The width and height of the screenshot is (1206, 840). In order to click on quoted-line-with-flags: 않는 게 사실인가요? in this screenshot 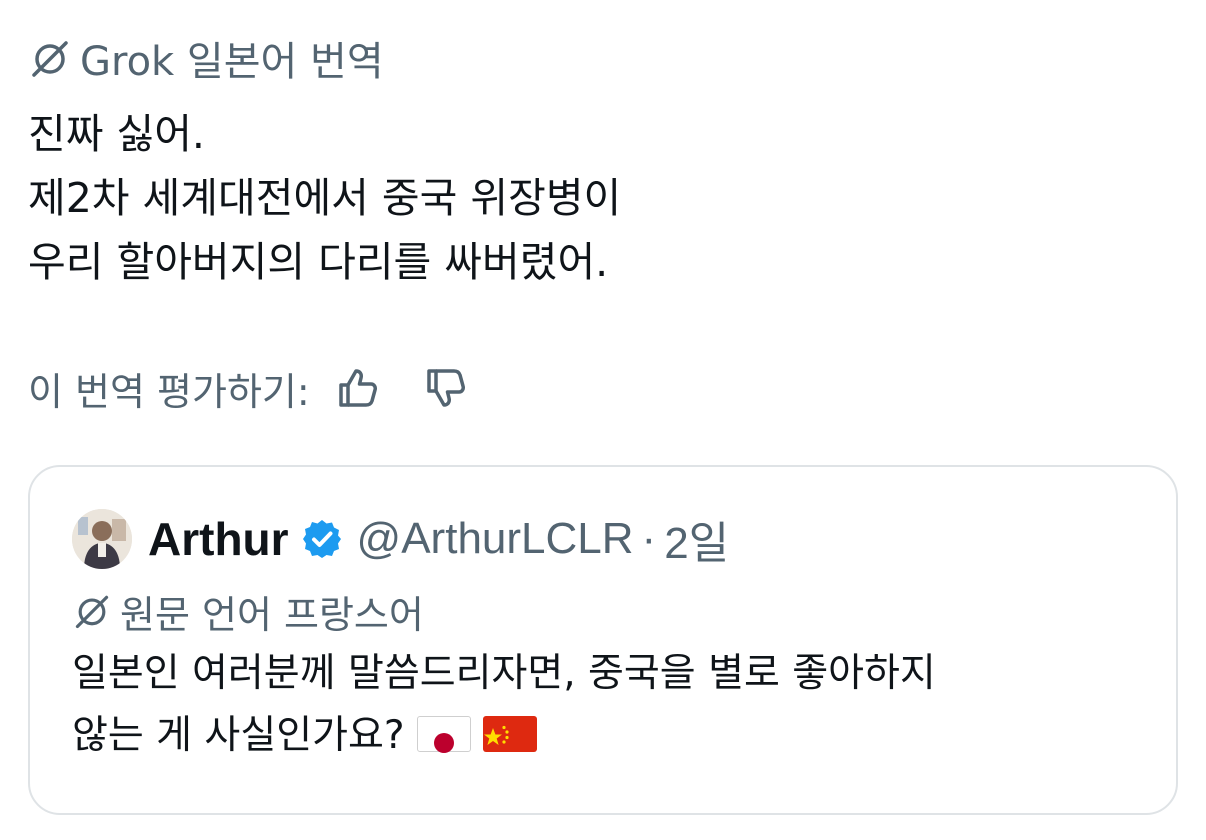, I will do `click(612, 736)`.